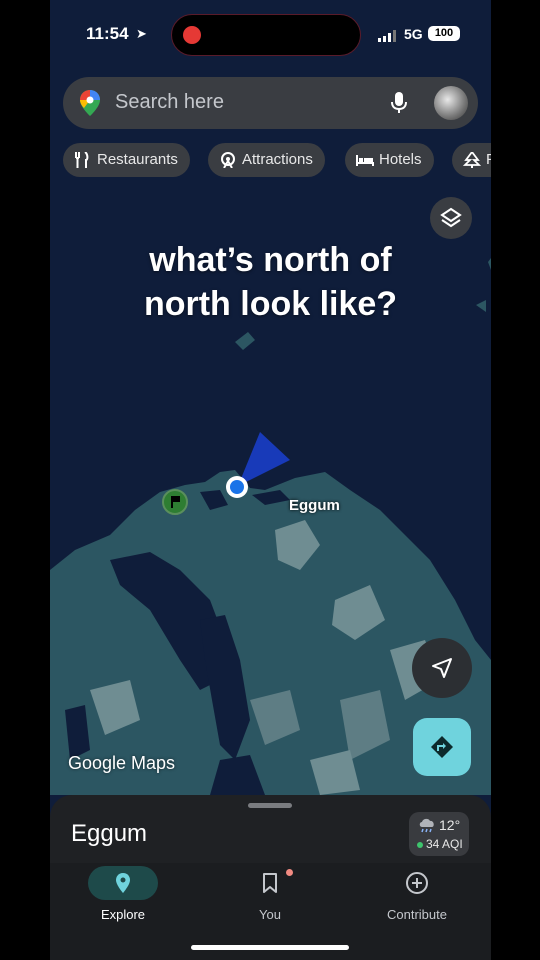  Describe the element at coordinates (237, 487) in the screenshot. I see `current-location-dot` at that location.